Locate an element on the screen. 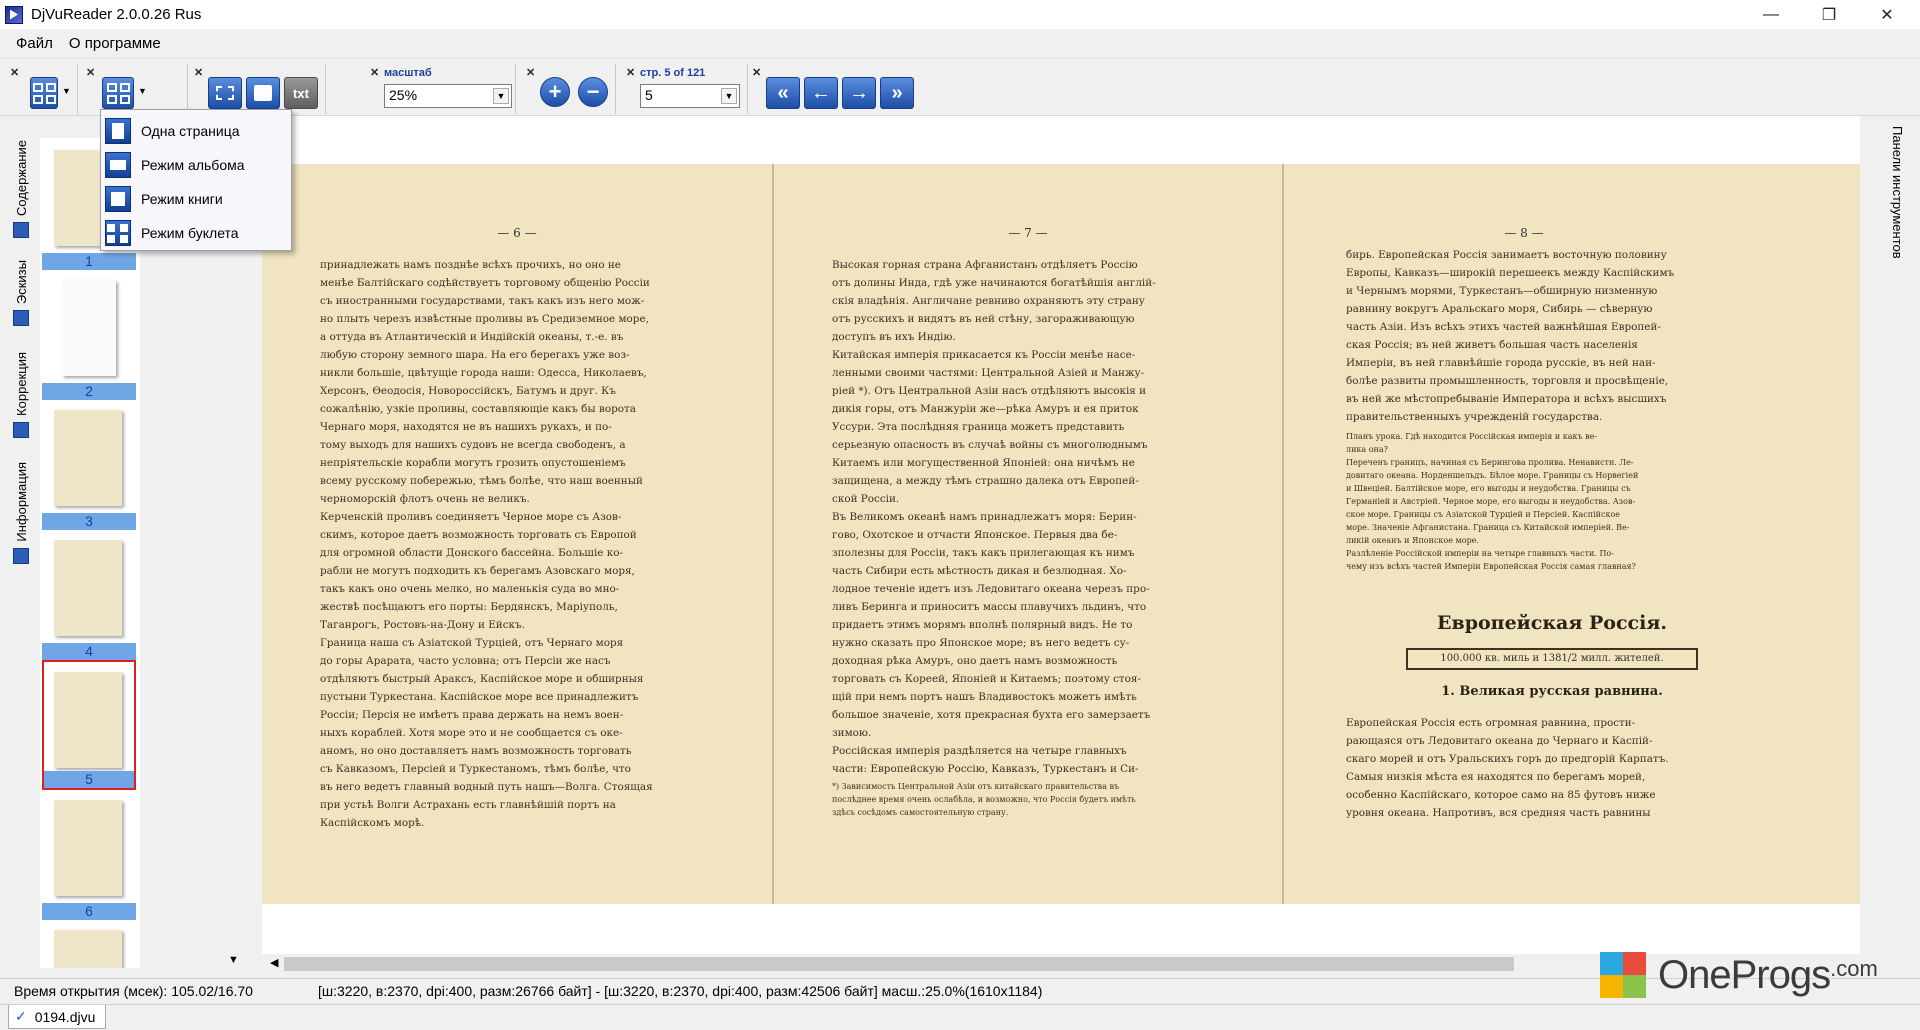 The width and height of the screenshot is (1920, 1030). window-title: DjVuReader 2.0.0.26 Rus is located at coordinates (116, 14).